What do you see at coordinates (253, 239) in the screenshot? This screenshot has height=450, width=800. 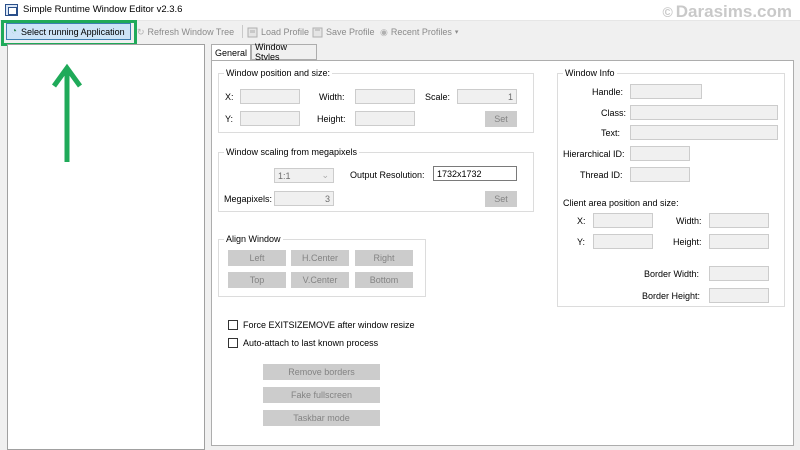 I see `align-group-title: Align Window` at bounding box center [253, 239].